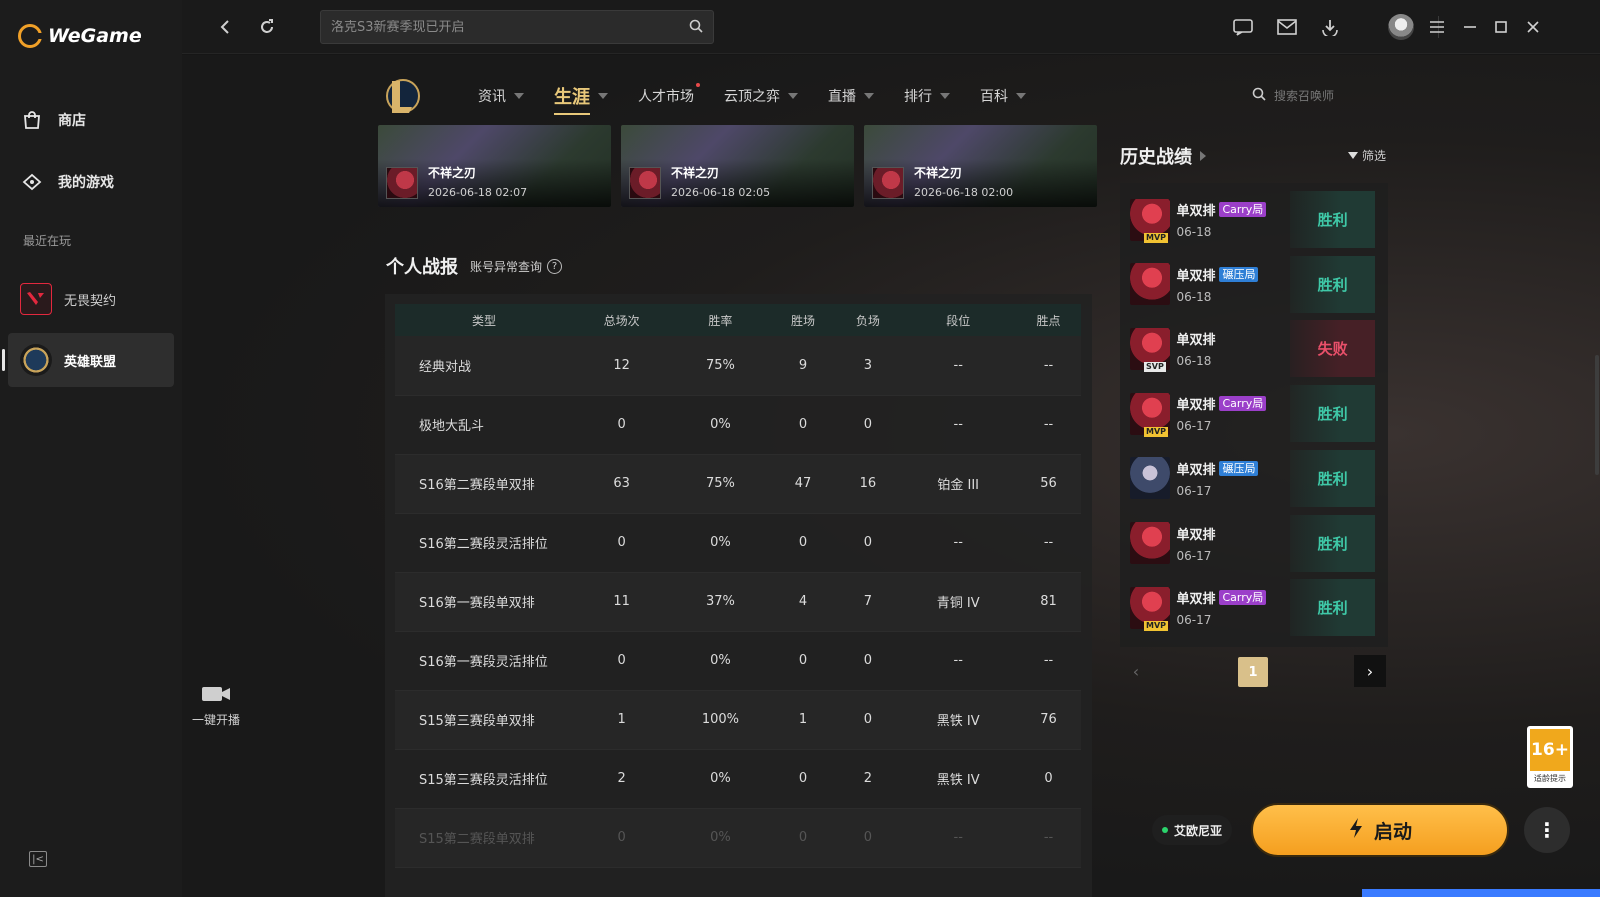 The height and width of the screenshot is (897, 1600). Describe the element at coordinates (67, 182) in the screenshot. I see `sidebar-item-my-games: 我的游戏` at that location.